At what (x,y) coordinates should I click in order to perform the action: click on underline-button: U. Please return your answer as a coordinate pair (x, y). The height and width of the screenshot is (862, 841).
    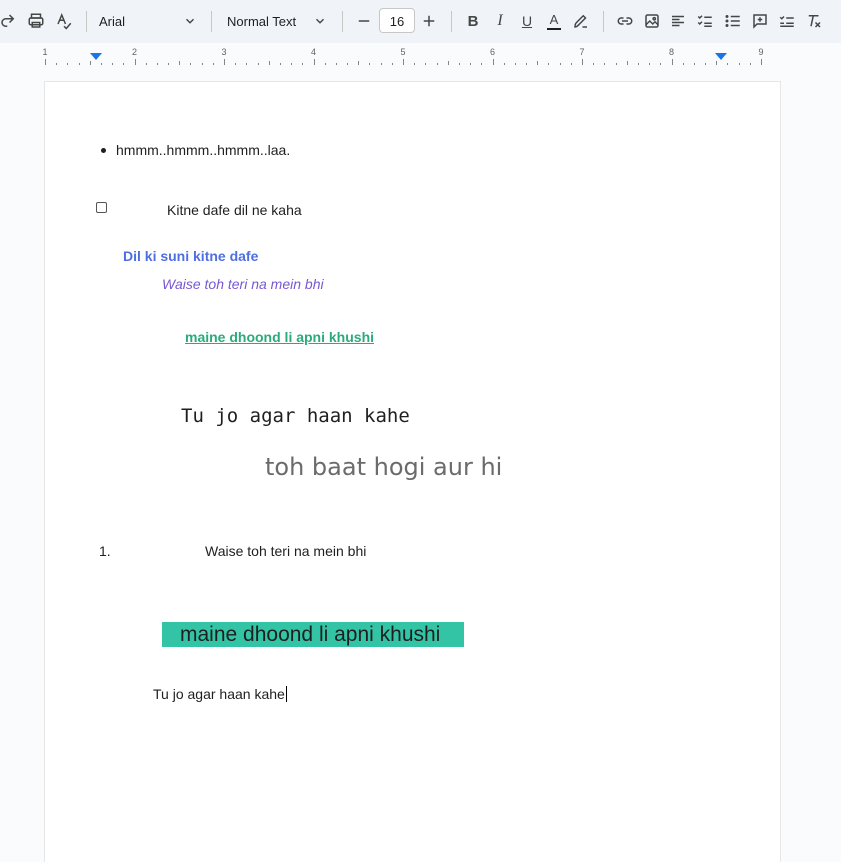
    Looking at the image, I should click on (527, 21).